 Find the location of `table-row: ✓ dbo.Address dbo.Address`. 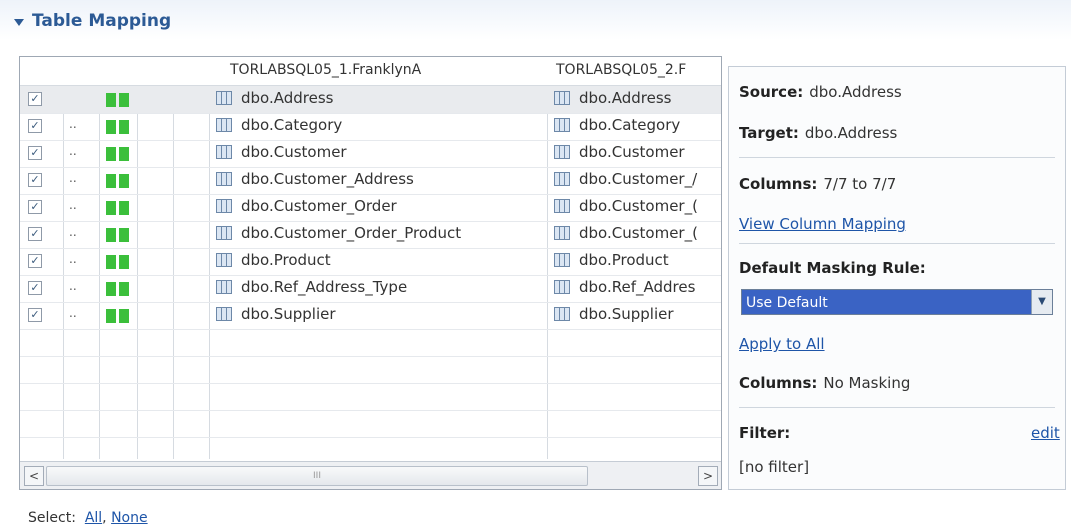

table-row: ✓ dbo.Address dbo.Address is located at coordinates (370, 100).